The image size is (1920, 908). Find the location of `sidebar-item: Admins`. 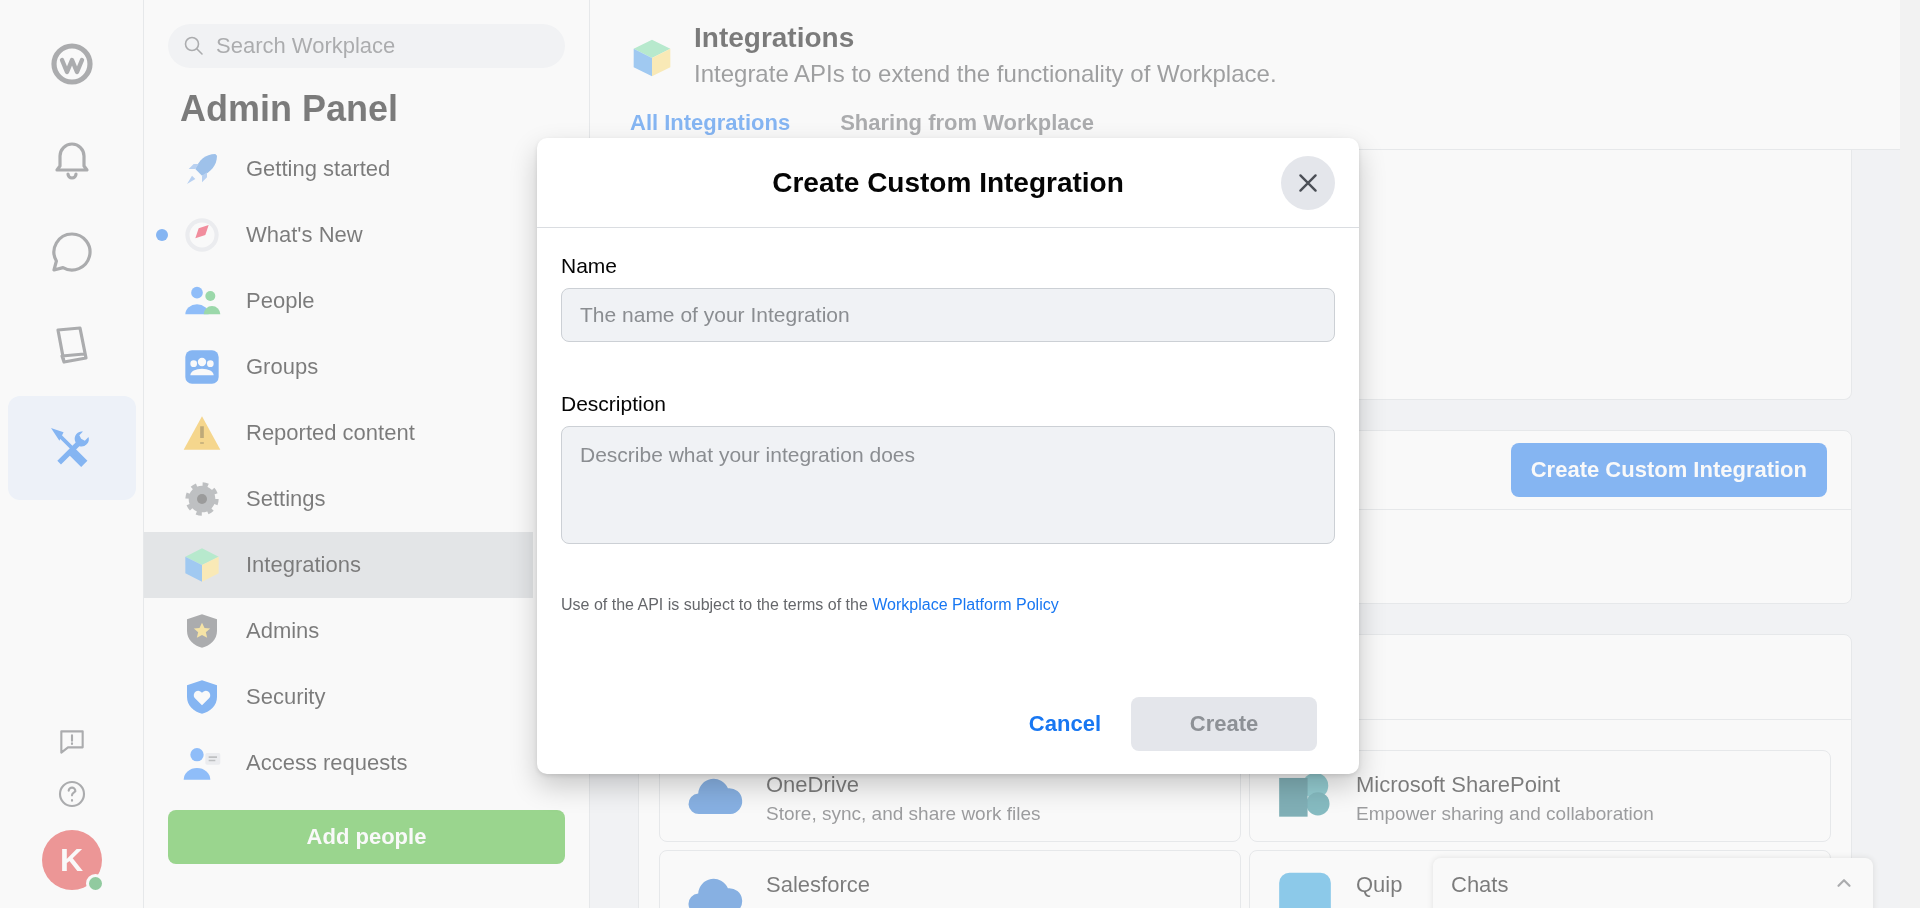

sidebar-item: Admins is located at coordinates (338, 631).